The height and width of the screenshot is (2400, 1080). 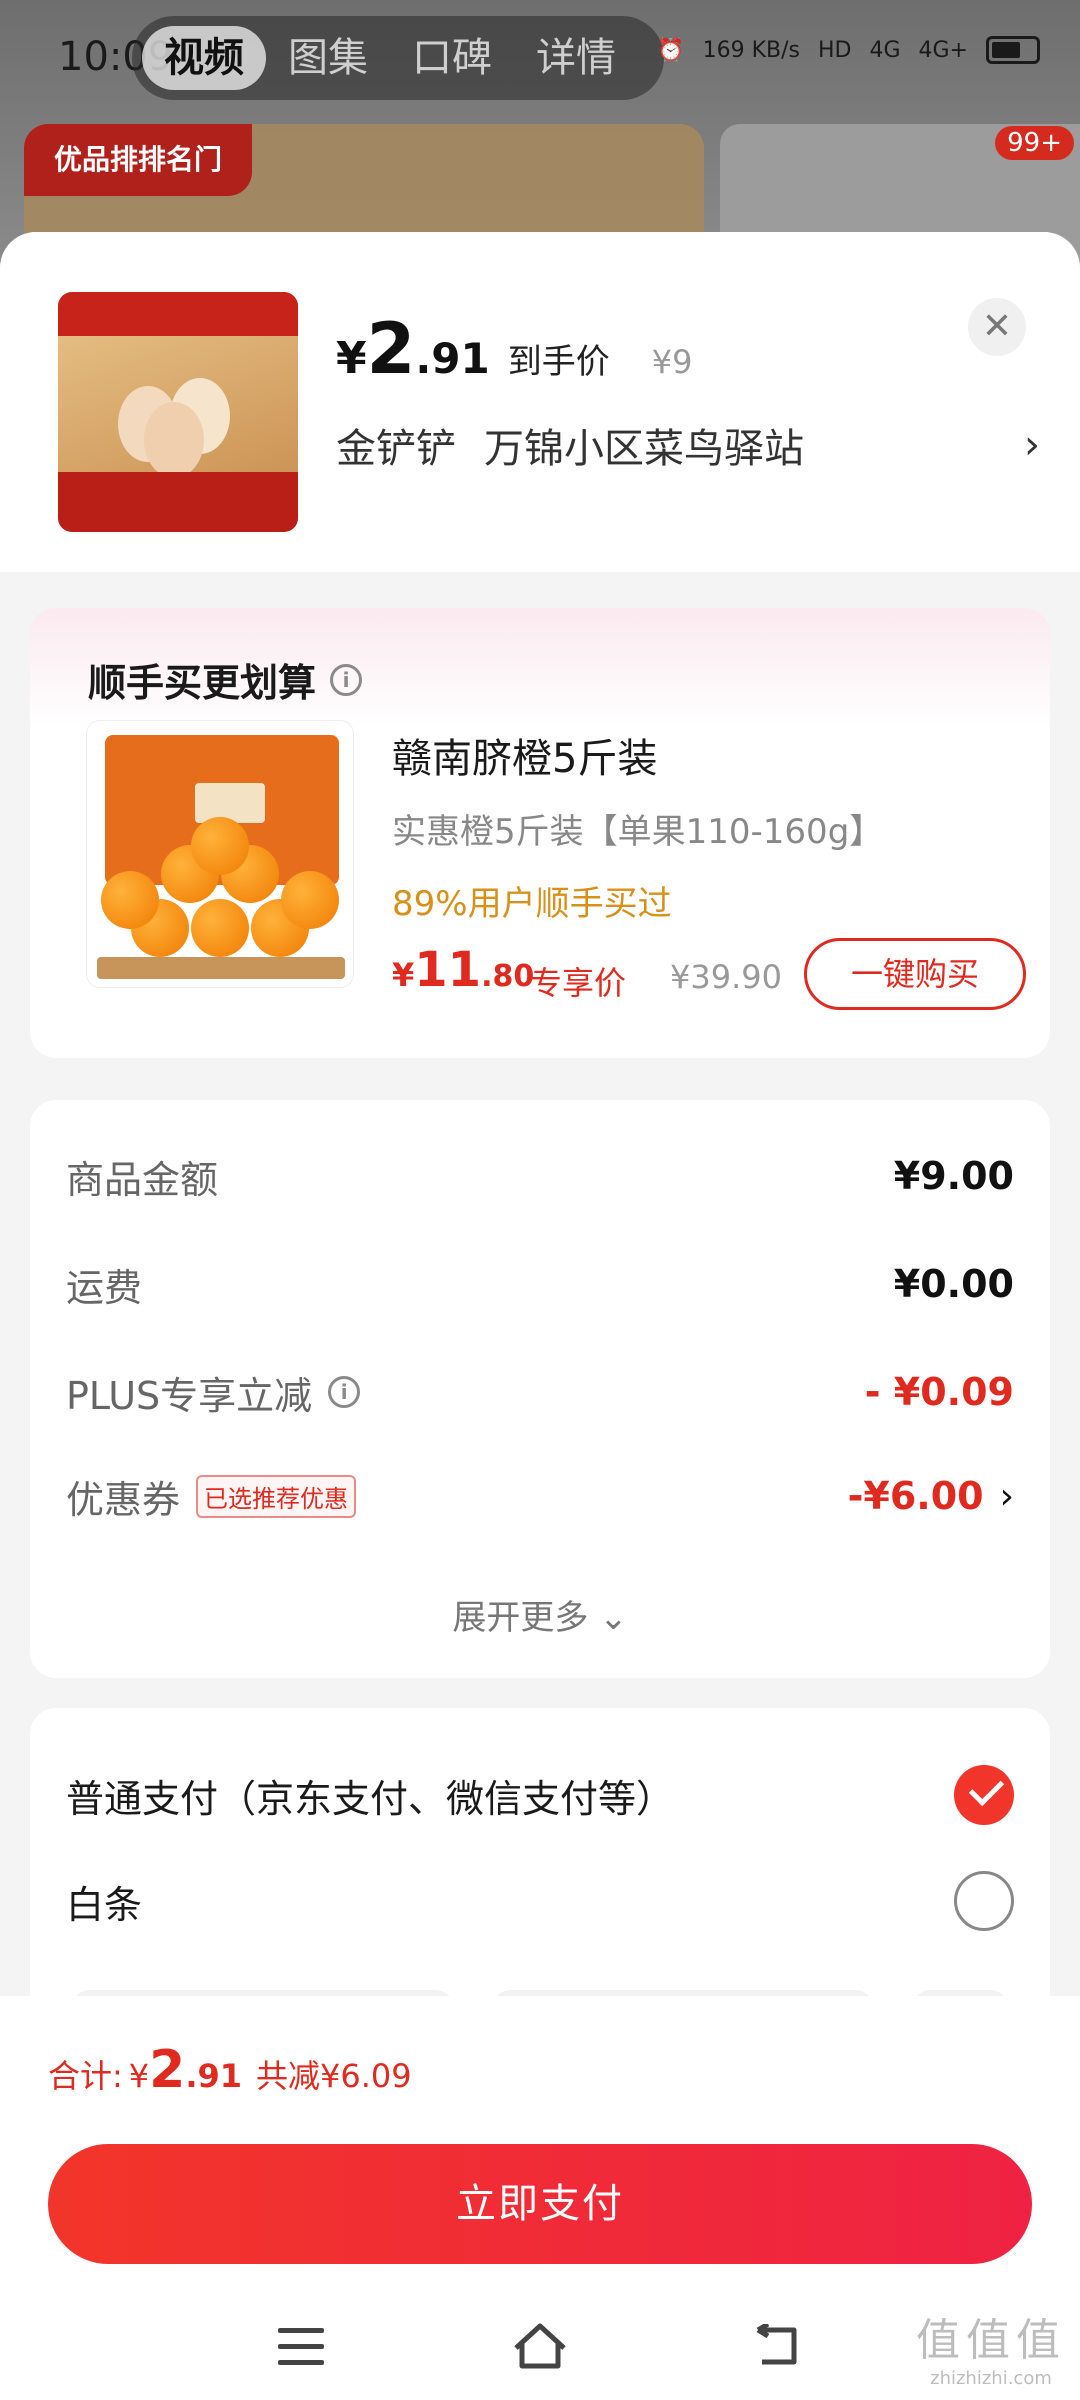 What do you see at coordinates (276, 1496) in the screenshot?
I see `coupon-tag: 已选推荐优惠` at bounding box center [276, 1496].